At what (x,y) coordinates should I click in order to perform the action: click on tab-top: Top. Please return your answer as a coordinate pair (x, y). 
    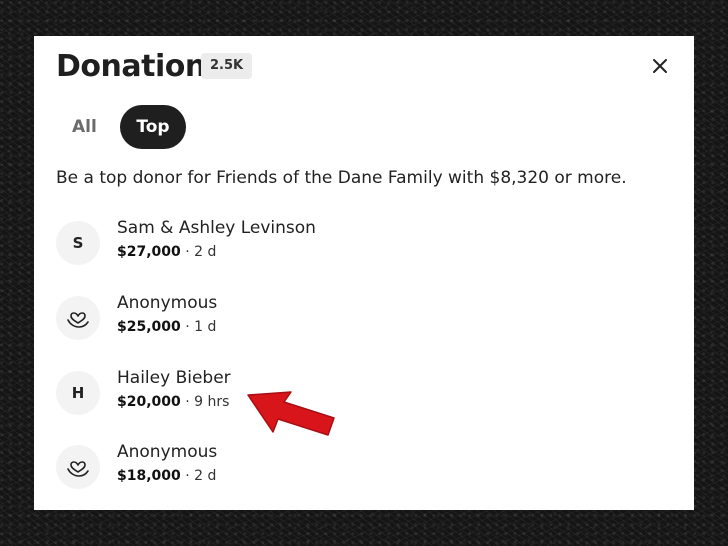
    Looking at the image, I should click on (153, 127).